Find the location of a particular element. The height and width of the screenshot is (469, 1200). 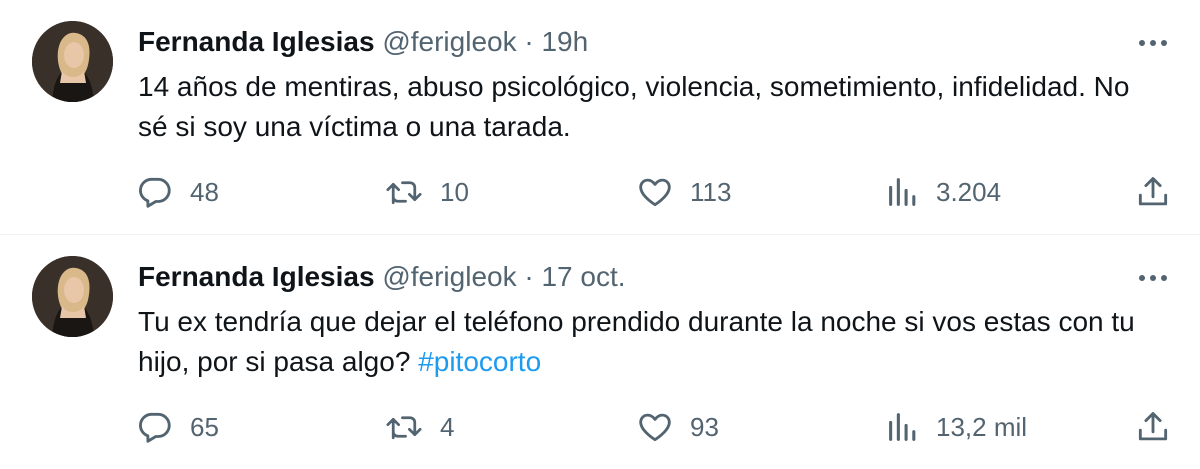

timestamp: 17 oct. is located at coordinates (583, 276).